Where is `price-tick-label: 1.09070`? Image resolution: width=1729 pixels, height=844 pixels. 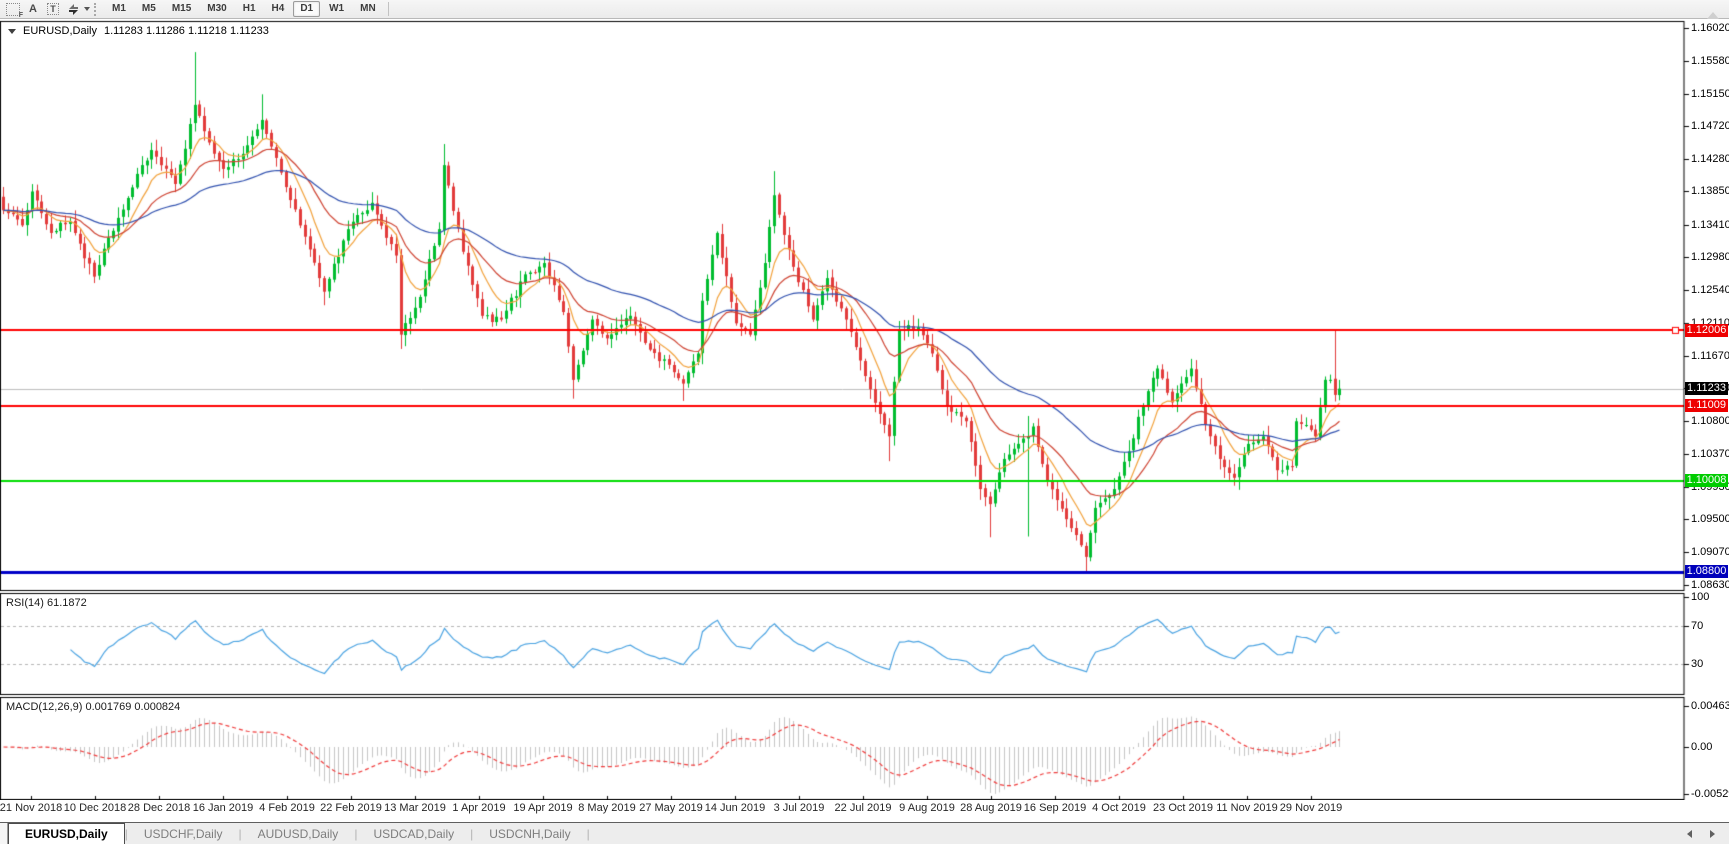 price-tick-label: 1.09070 is located at coordinates (1710, 551).